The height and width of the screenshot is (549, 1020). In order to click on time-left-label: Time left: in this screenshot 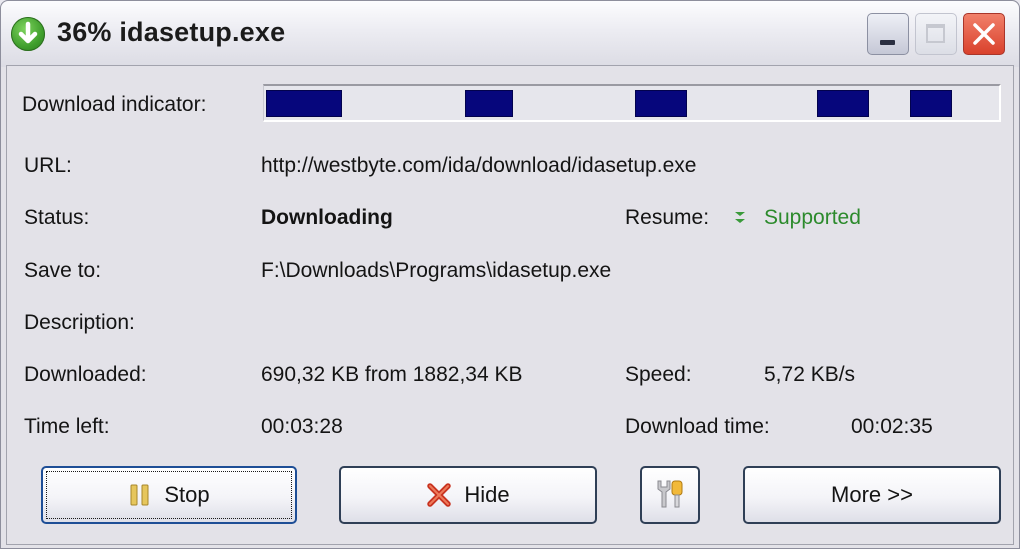, I will do `click(67, 426)`.